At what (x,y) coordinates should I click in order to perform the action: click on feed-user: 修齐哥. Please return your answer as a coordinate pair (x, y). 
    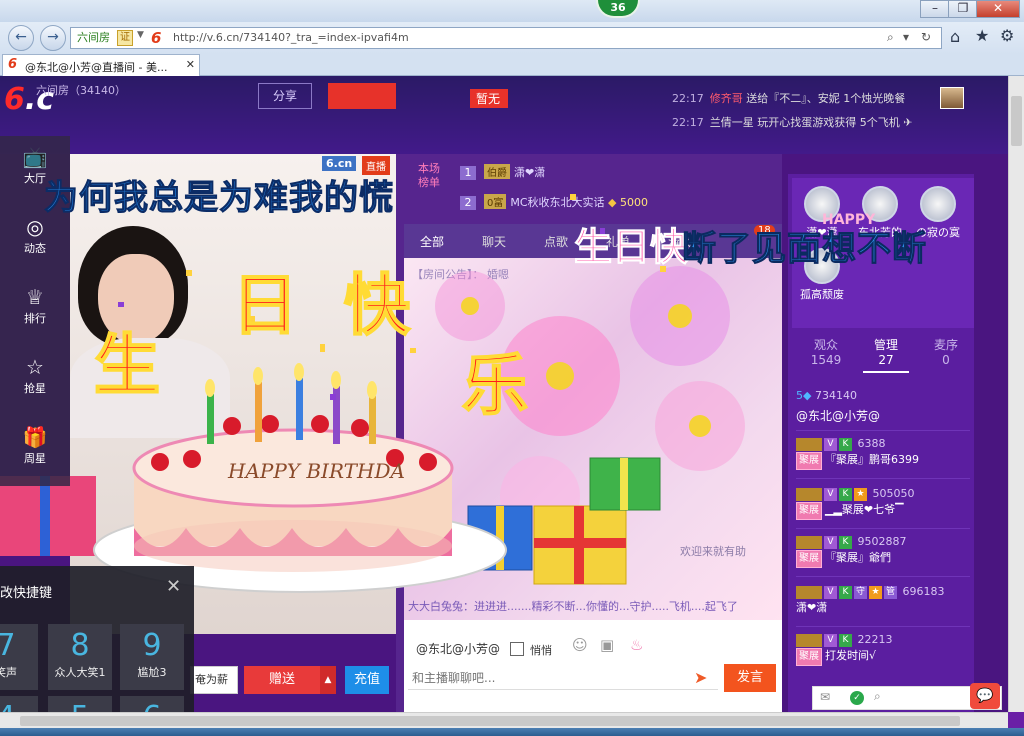
    Looking at the image, I should click on (726, 98).